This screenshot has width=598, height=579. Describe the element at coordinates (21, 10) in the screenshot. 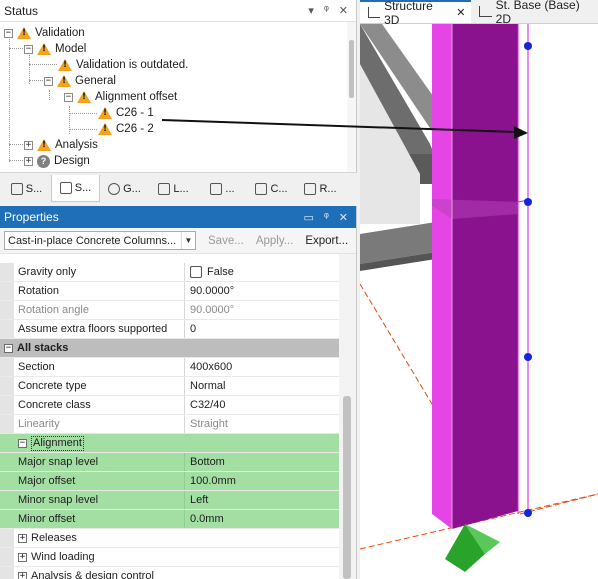

I see `status-panel-title: Status` at that location.